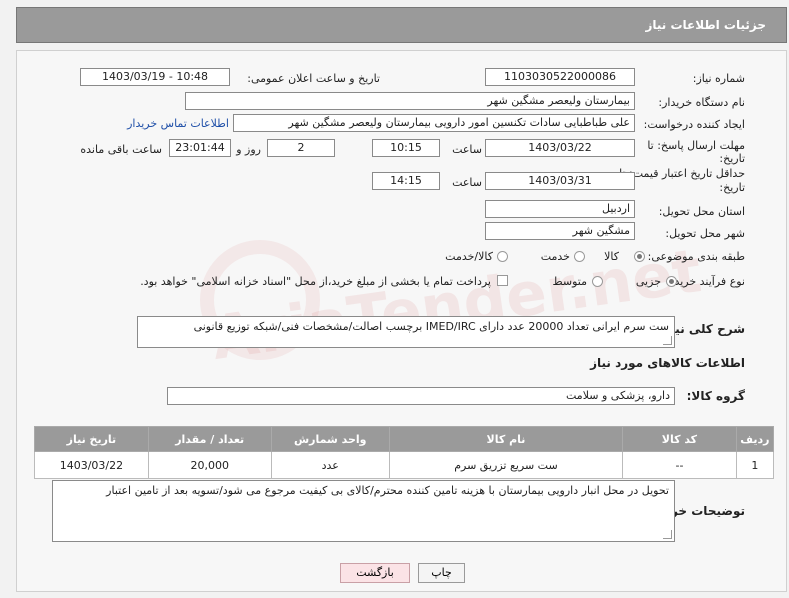  What do you see at coordinates (701, 211) in the screenshot?
I see `province-label: استان محل تحویل:` at bounding box center [701, 211].